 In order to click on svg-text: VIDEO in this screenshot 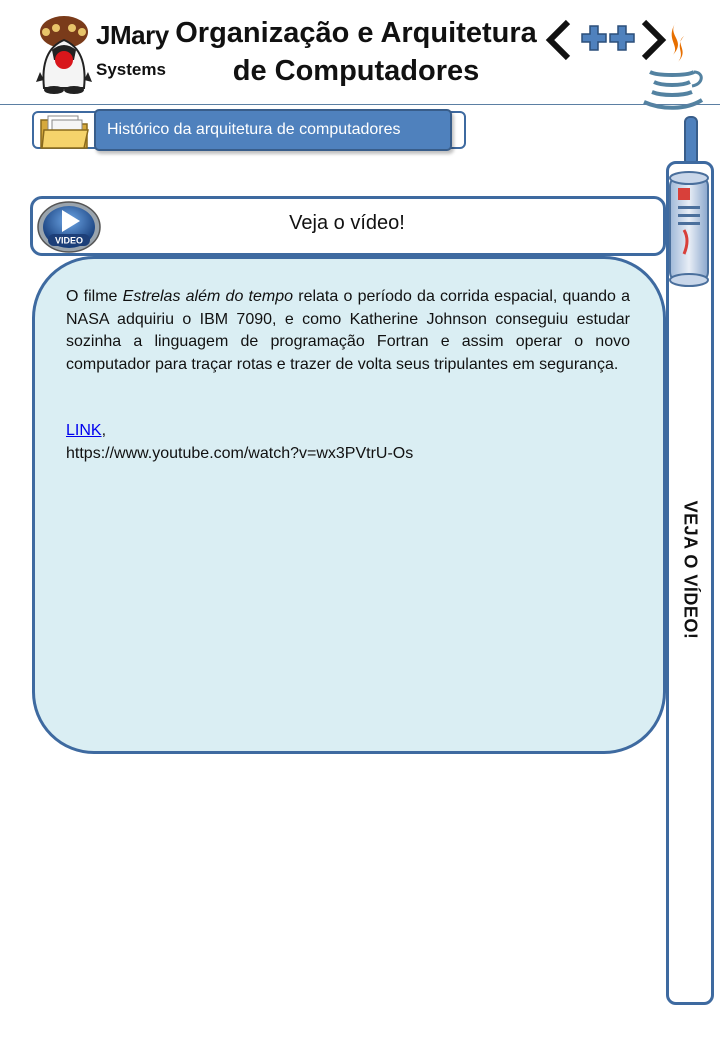, I will do `click(69, 241)`.